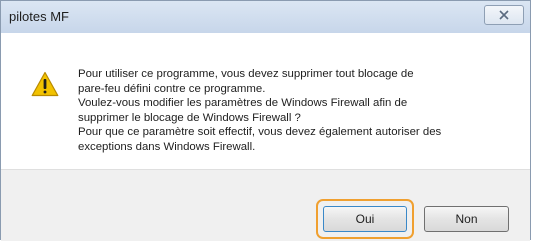  What do you see at coordinates (172, 88) in the screenshot?
I see `message-line: pare-feu défini contre ce programme.` at bounding box center [172, 88].